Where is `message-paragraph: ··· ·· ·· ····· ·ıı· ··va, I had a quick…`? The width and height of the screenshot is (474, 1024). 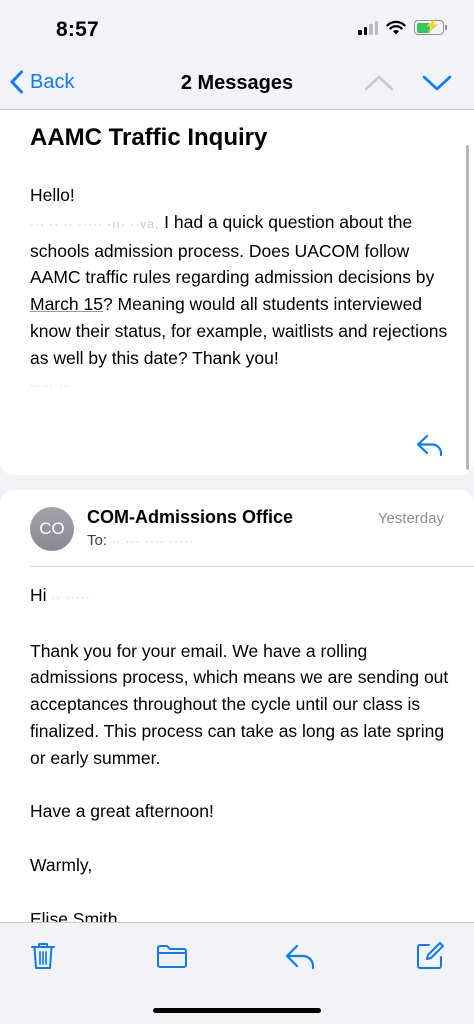
message-paragraph: ··· ·· ·· ····· ·ıı· ··va, I had a quick… is located at coordinates (240, 290).